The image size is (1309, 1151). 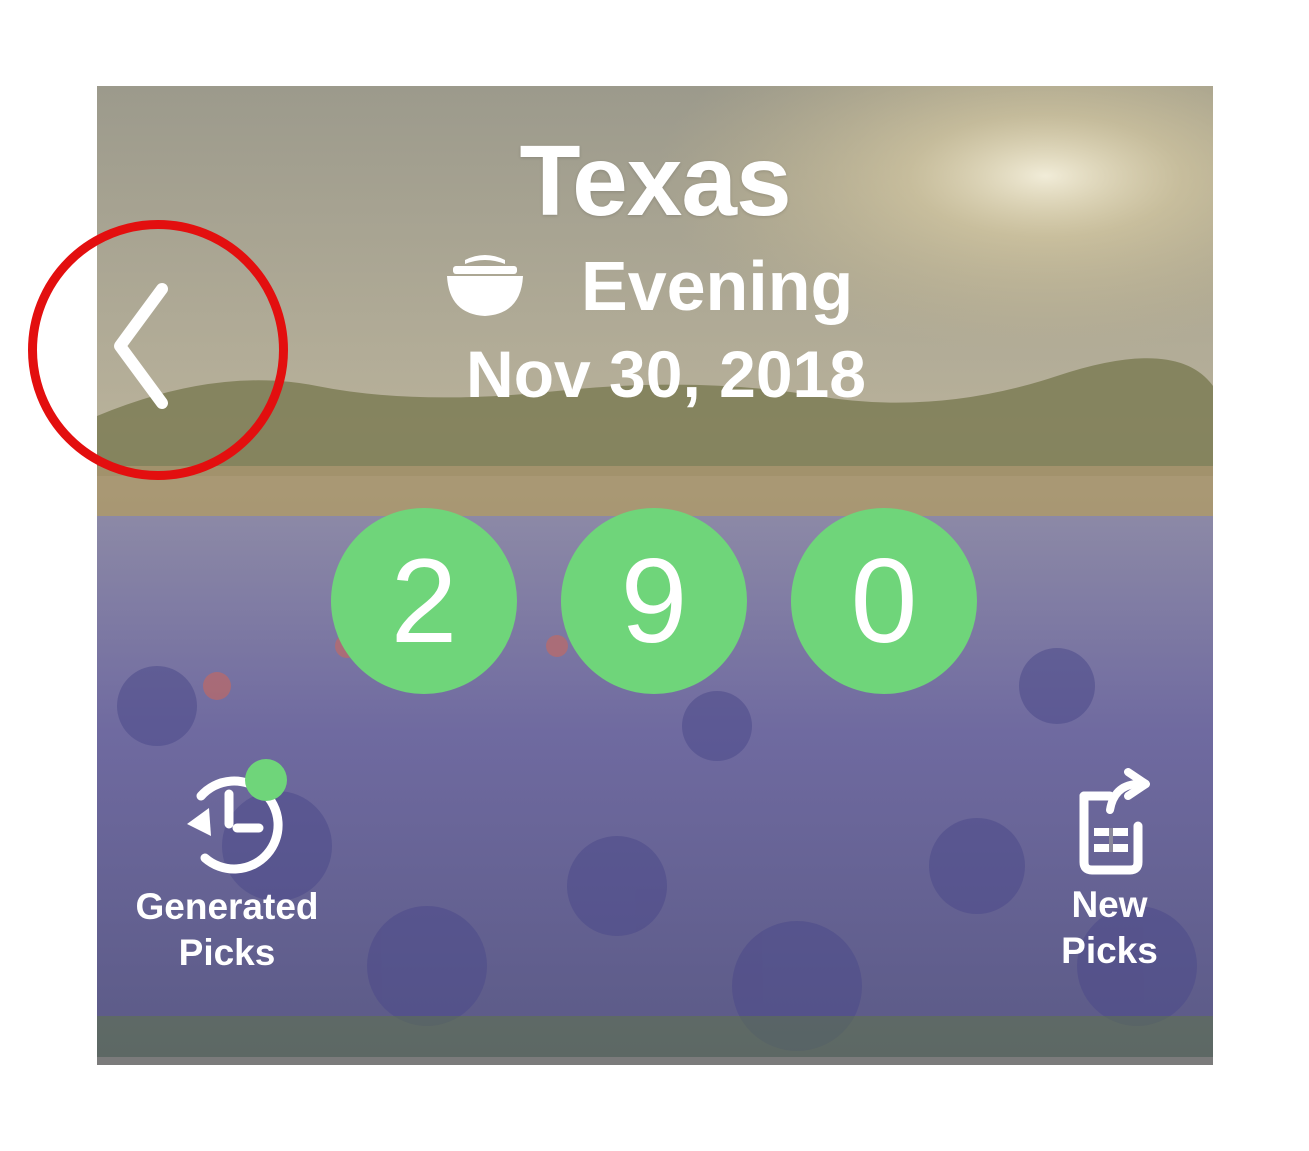 What do you see at coordinates (227, 952) in the screenshot?
I see `generated-label-line2: Picks` at bounding box center [227, 952].